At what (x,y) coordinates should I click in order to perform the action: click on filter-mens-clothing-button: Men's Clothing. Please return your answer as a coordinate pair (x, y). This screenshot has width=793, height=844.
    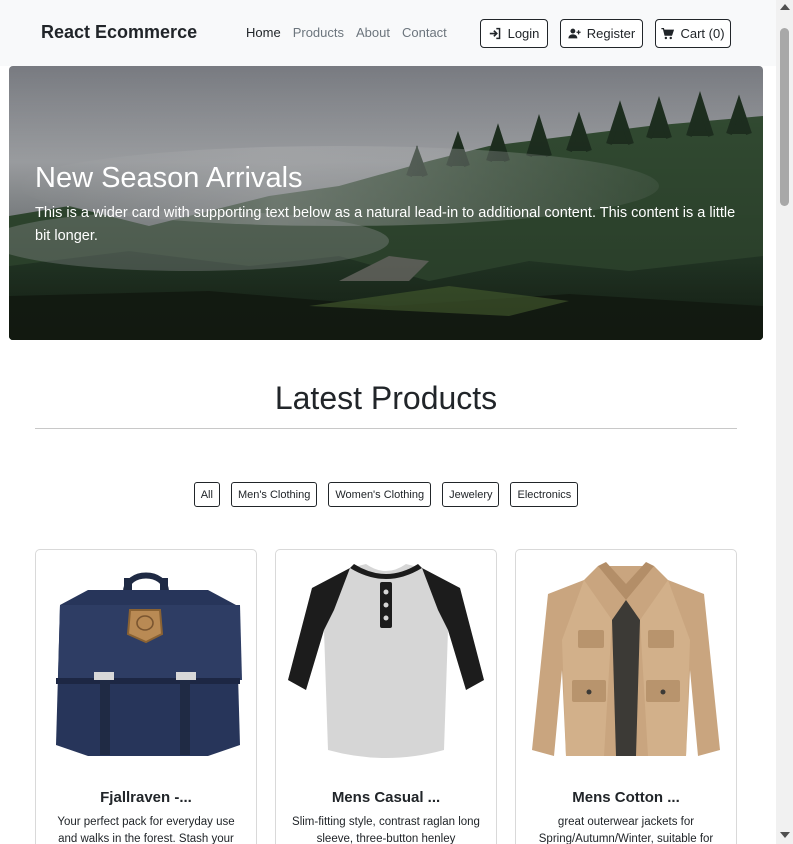
    Looking at the image, I should click on (274, 494).